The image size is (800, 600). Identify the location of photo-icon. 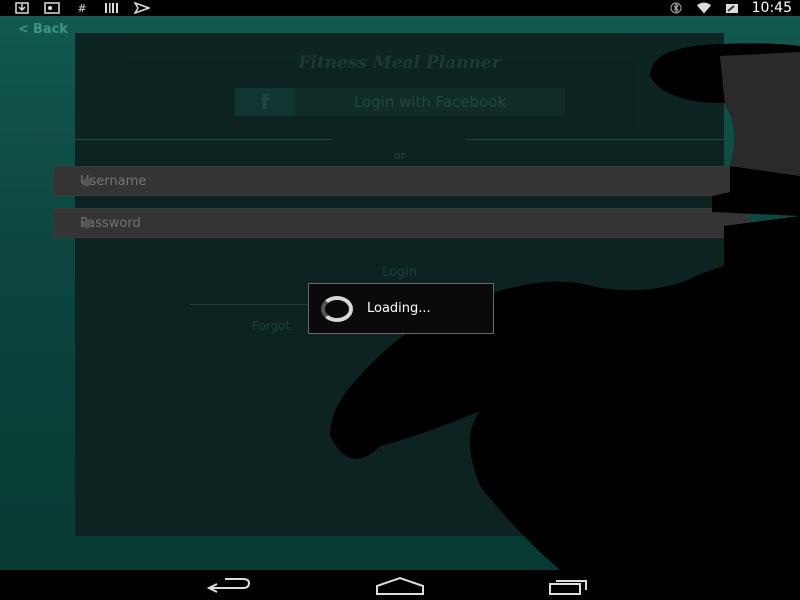
(52, 8).